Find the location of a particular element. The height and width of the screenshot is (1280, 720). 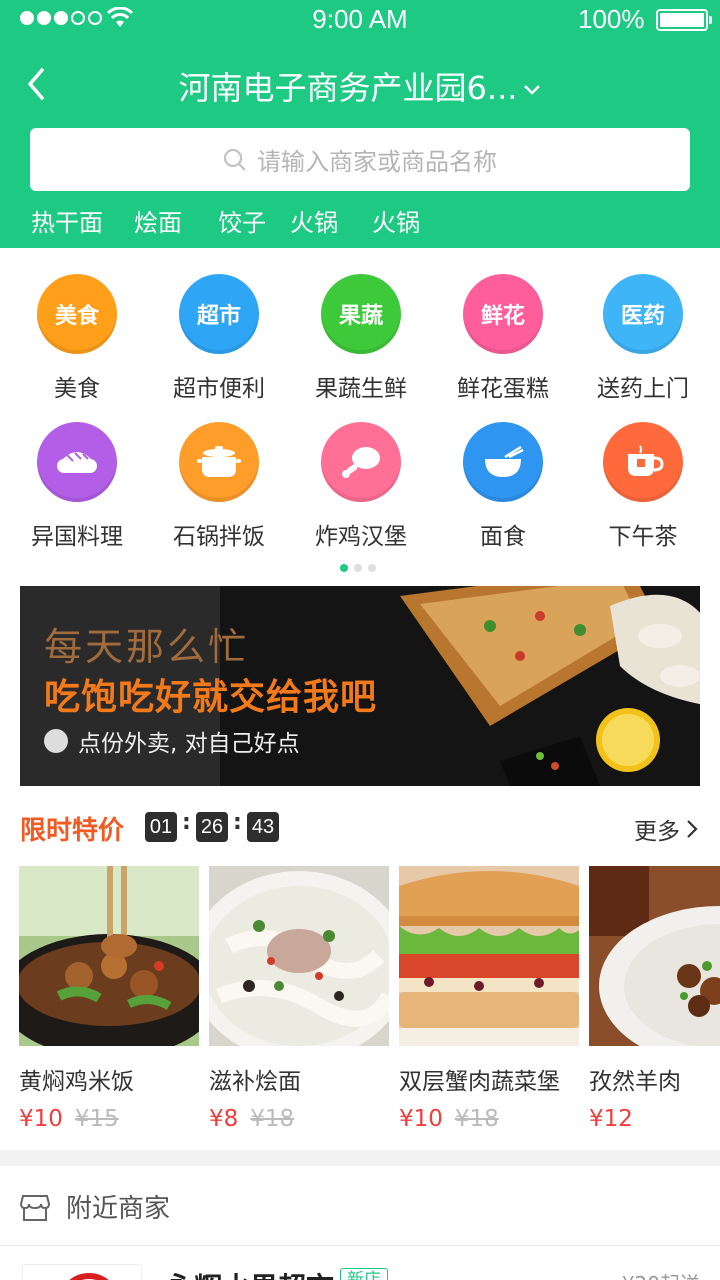

category-flowers-cake: 鲜花 鲜花蛋糕 is located at coordinates (503, 338).